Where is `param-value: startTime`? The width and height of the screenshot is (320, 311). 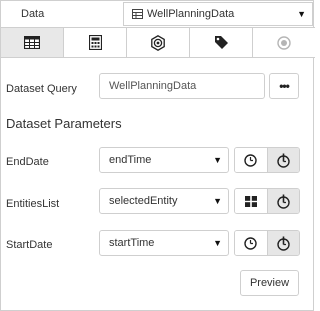
param-value: startTime is located at coordinates (132, 243).